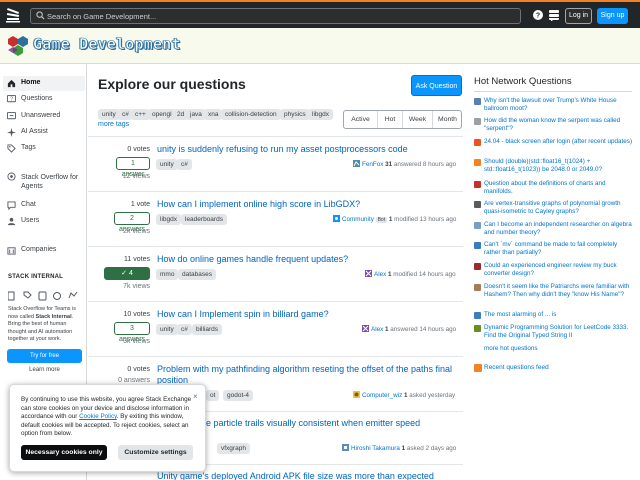  Describe the element at coordinates (516, 367) in the screenshot. I see `recent-questions-feed-link: Recent questions feed` at that location.